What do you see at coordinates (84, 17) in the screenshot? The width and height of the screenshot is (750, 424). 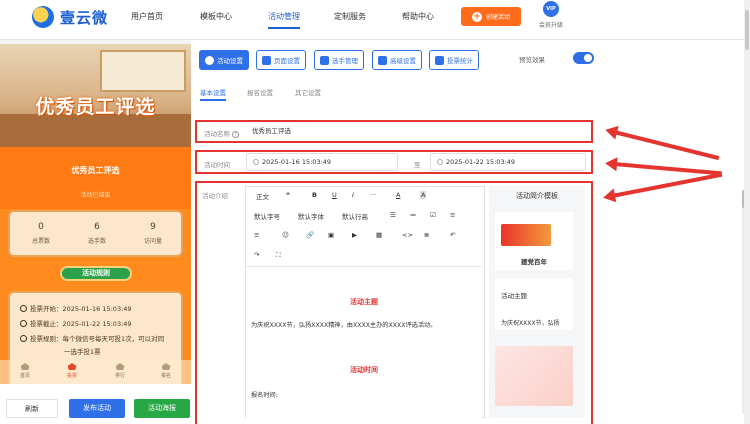 I see `logo-text: 壹云微` at bounding box center [84, 17].